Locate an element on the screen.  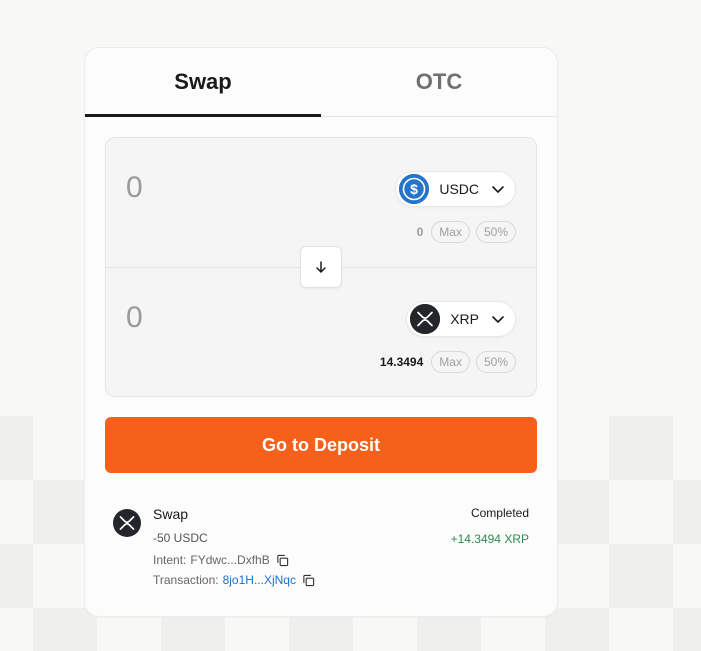
from-amount-input is located at coordinates (201, 188).